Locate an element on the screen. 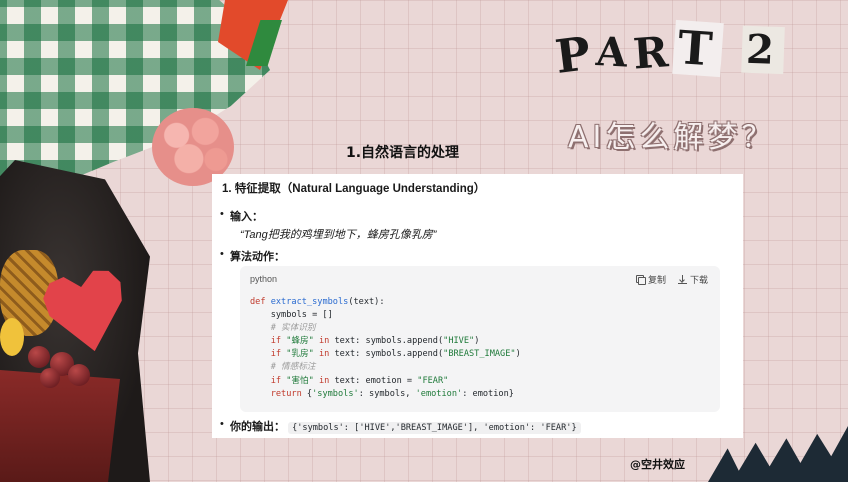 The width and height of the screenshot is (848, 482). part-letter: A is located at coordinates (614, 52).